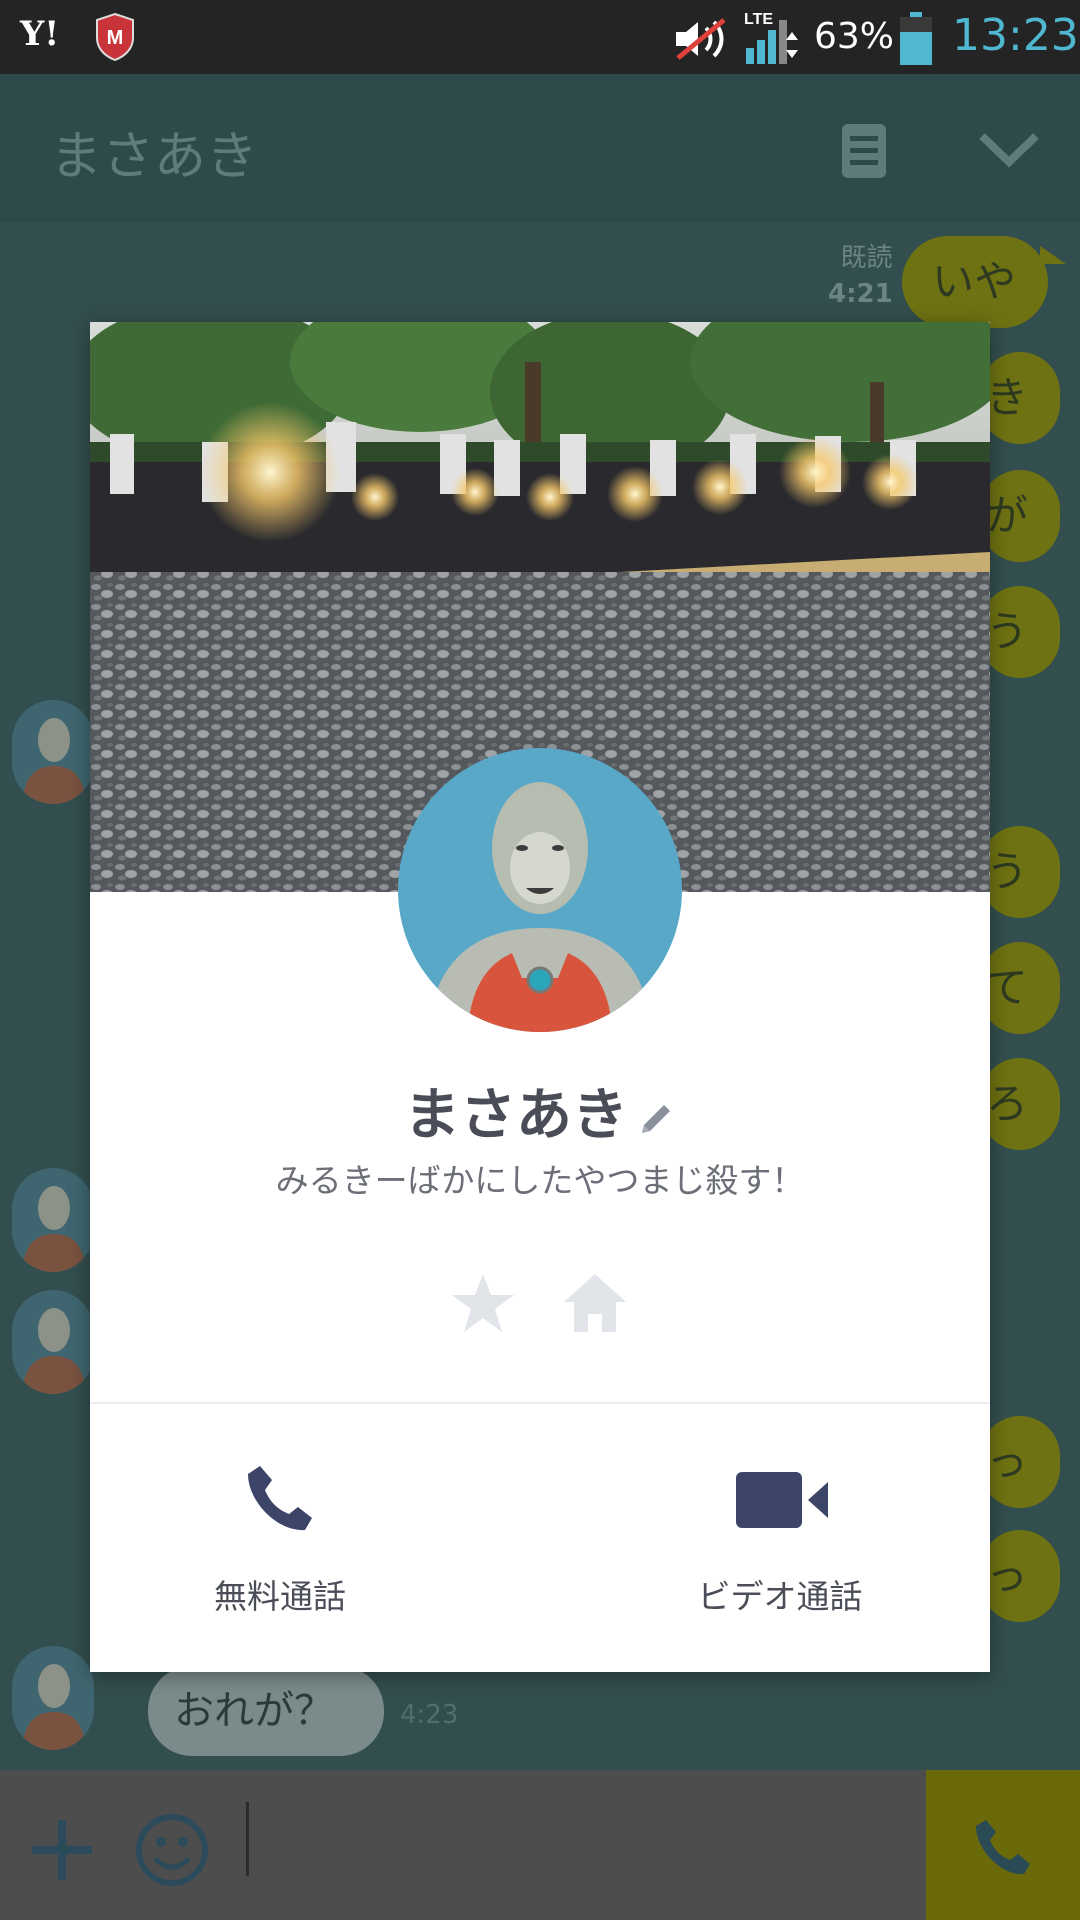  What do you see at coordinates (1007, 987) in the screenshot?
I see `bubble-text: て` at bounding box center [1007, 987].